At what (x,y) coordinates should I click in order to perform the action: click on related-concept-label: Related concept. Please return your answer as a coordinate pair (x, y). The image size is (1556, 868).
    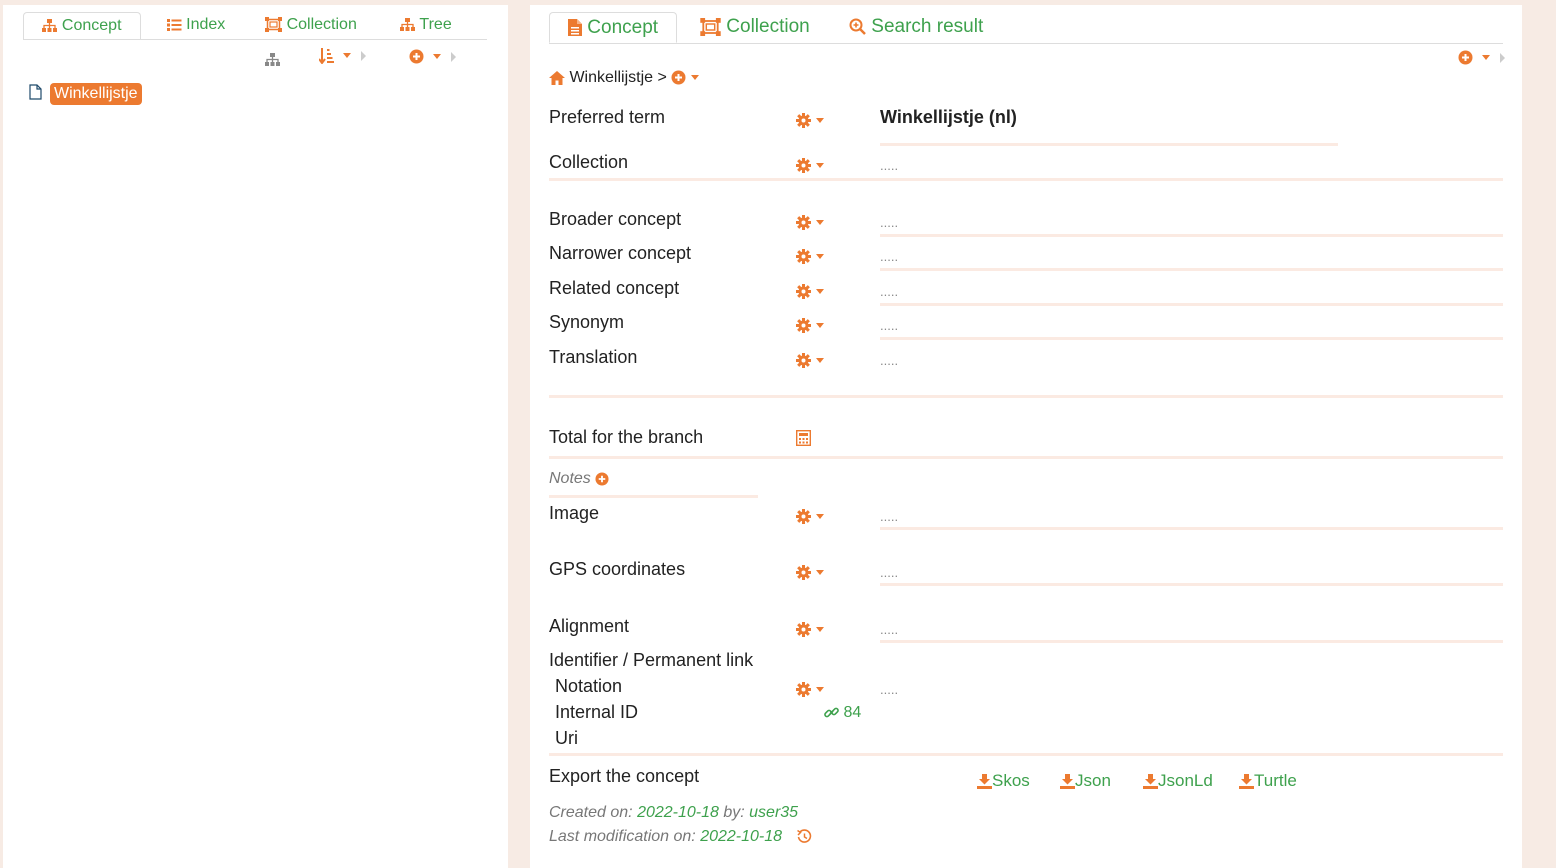
    Looking at the image, I should click on (614, 288).